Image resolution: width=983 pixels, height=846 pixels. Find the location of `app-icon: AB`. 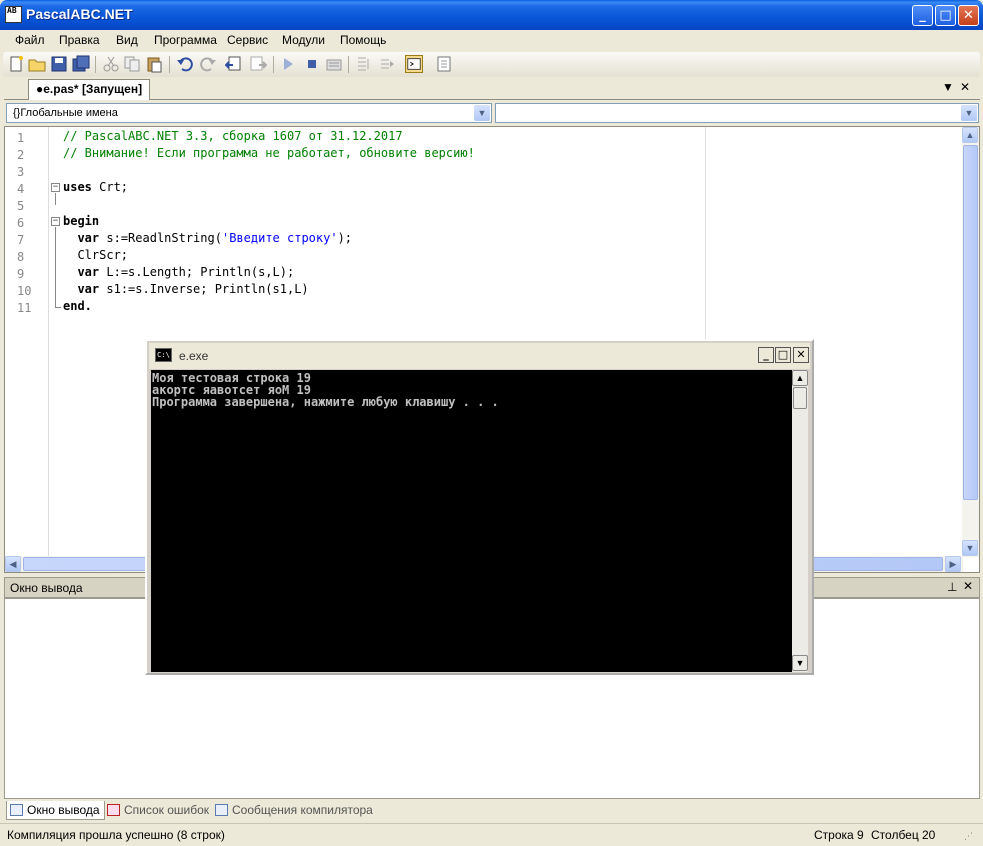

app-icon: AB is located at coordinates (13, 14).